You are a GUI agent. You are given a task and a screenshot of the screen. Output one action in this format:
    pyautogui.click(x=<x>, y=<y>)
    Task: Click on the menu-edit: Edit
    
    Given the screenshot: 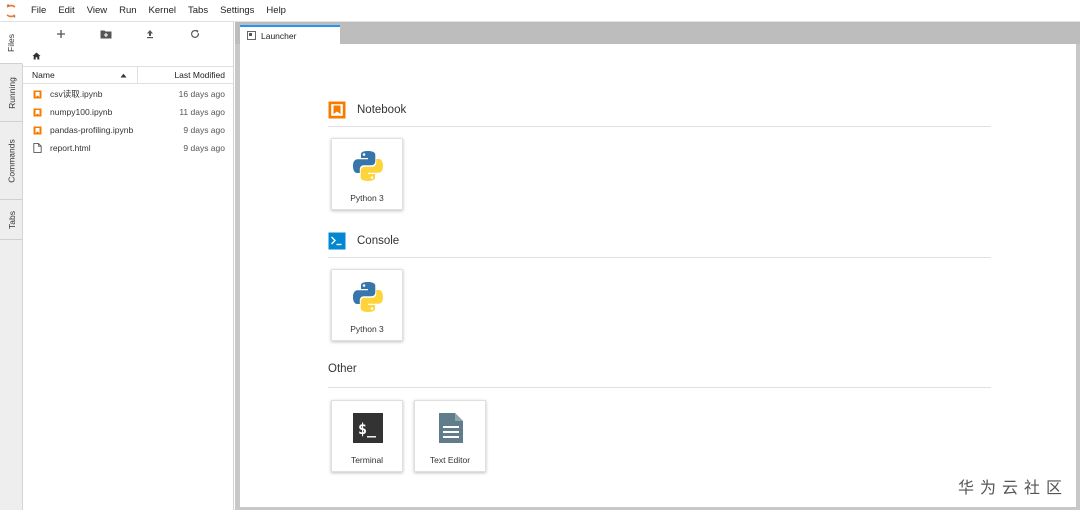 What is the action you would take?
    pyautogui.click(x=66, y=10)
    